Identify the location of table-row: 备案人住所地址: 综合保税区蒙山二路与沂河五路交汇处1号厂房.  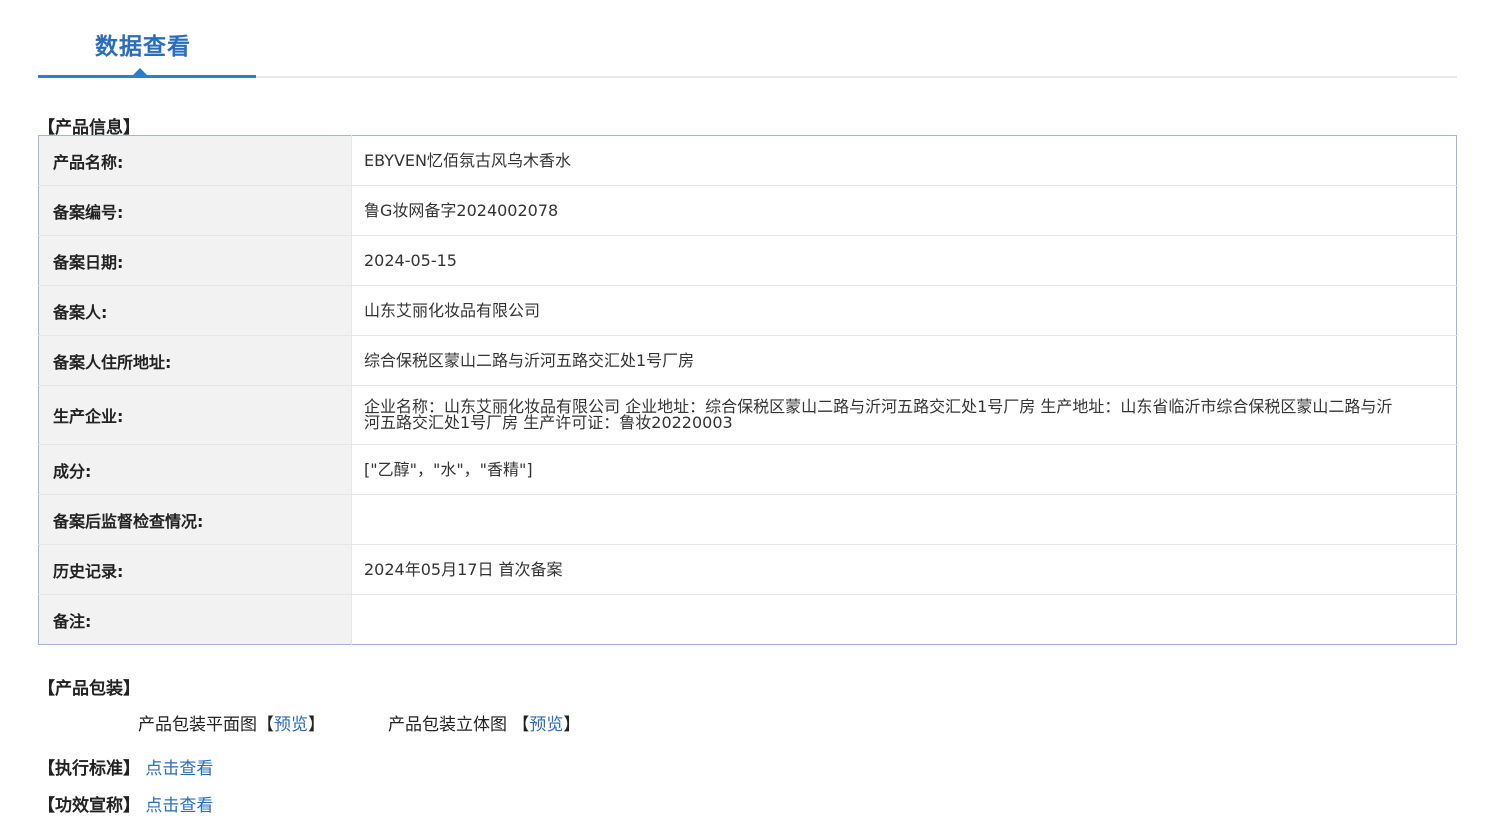
(747, 360).